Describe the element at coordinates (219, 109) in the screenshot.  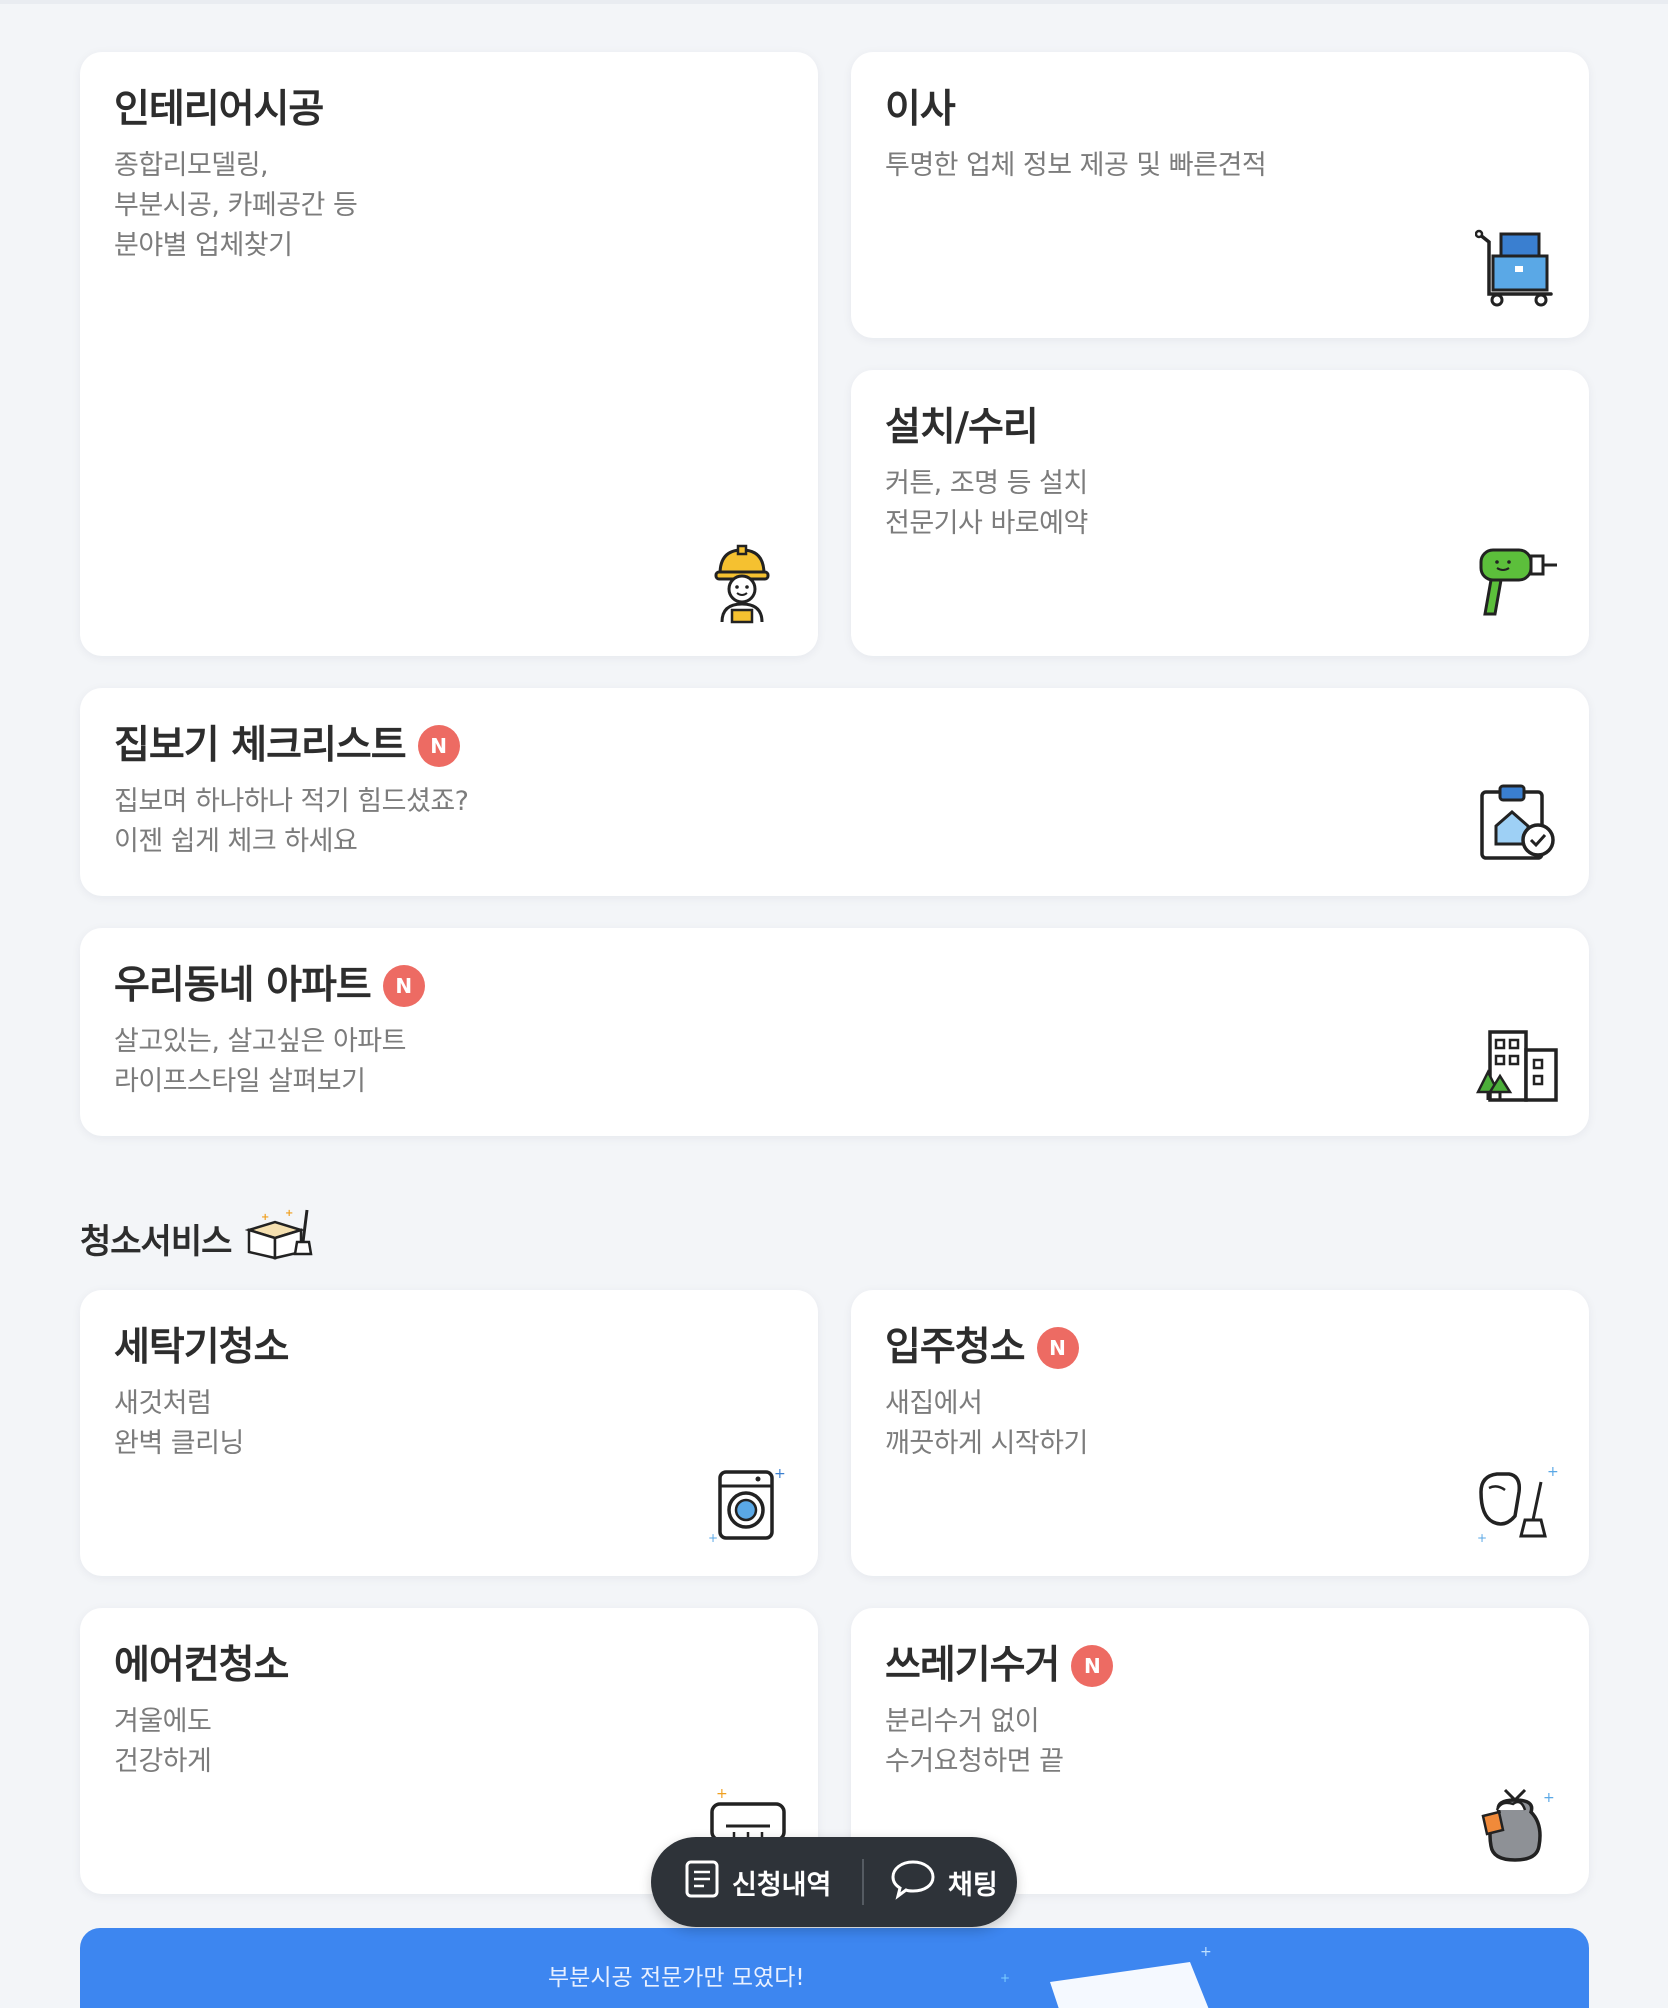
I see `card-title: 인테리어시공` at that location.